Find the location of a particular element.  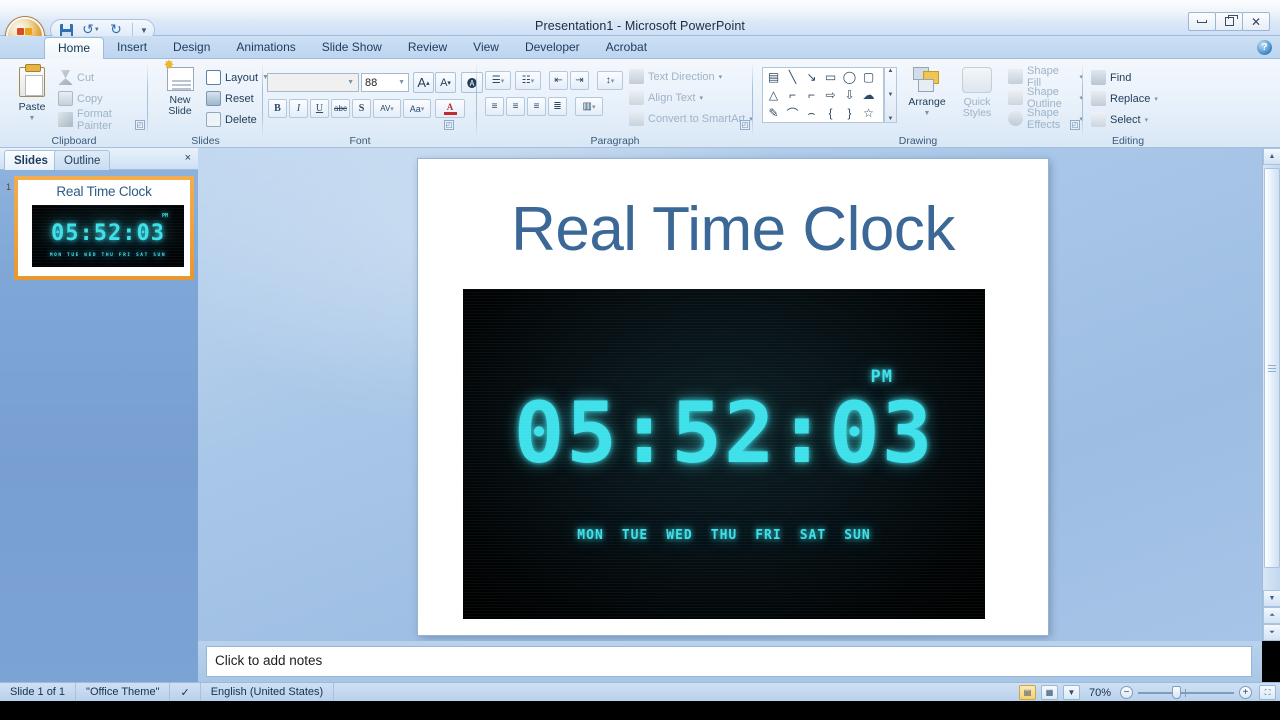

align-left-button: ≡ is located at coordinates (494, 106).